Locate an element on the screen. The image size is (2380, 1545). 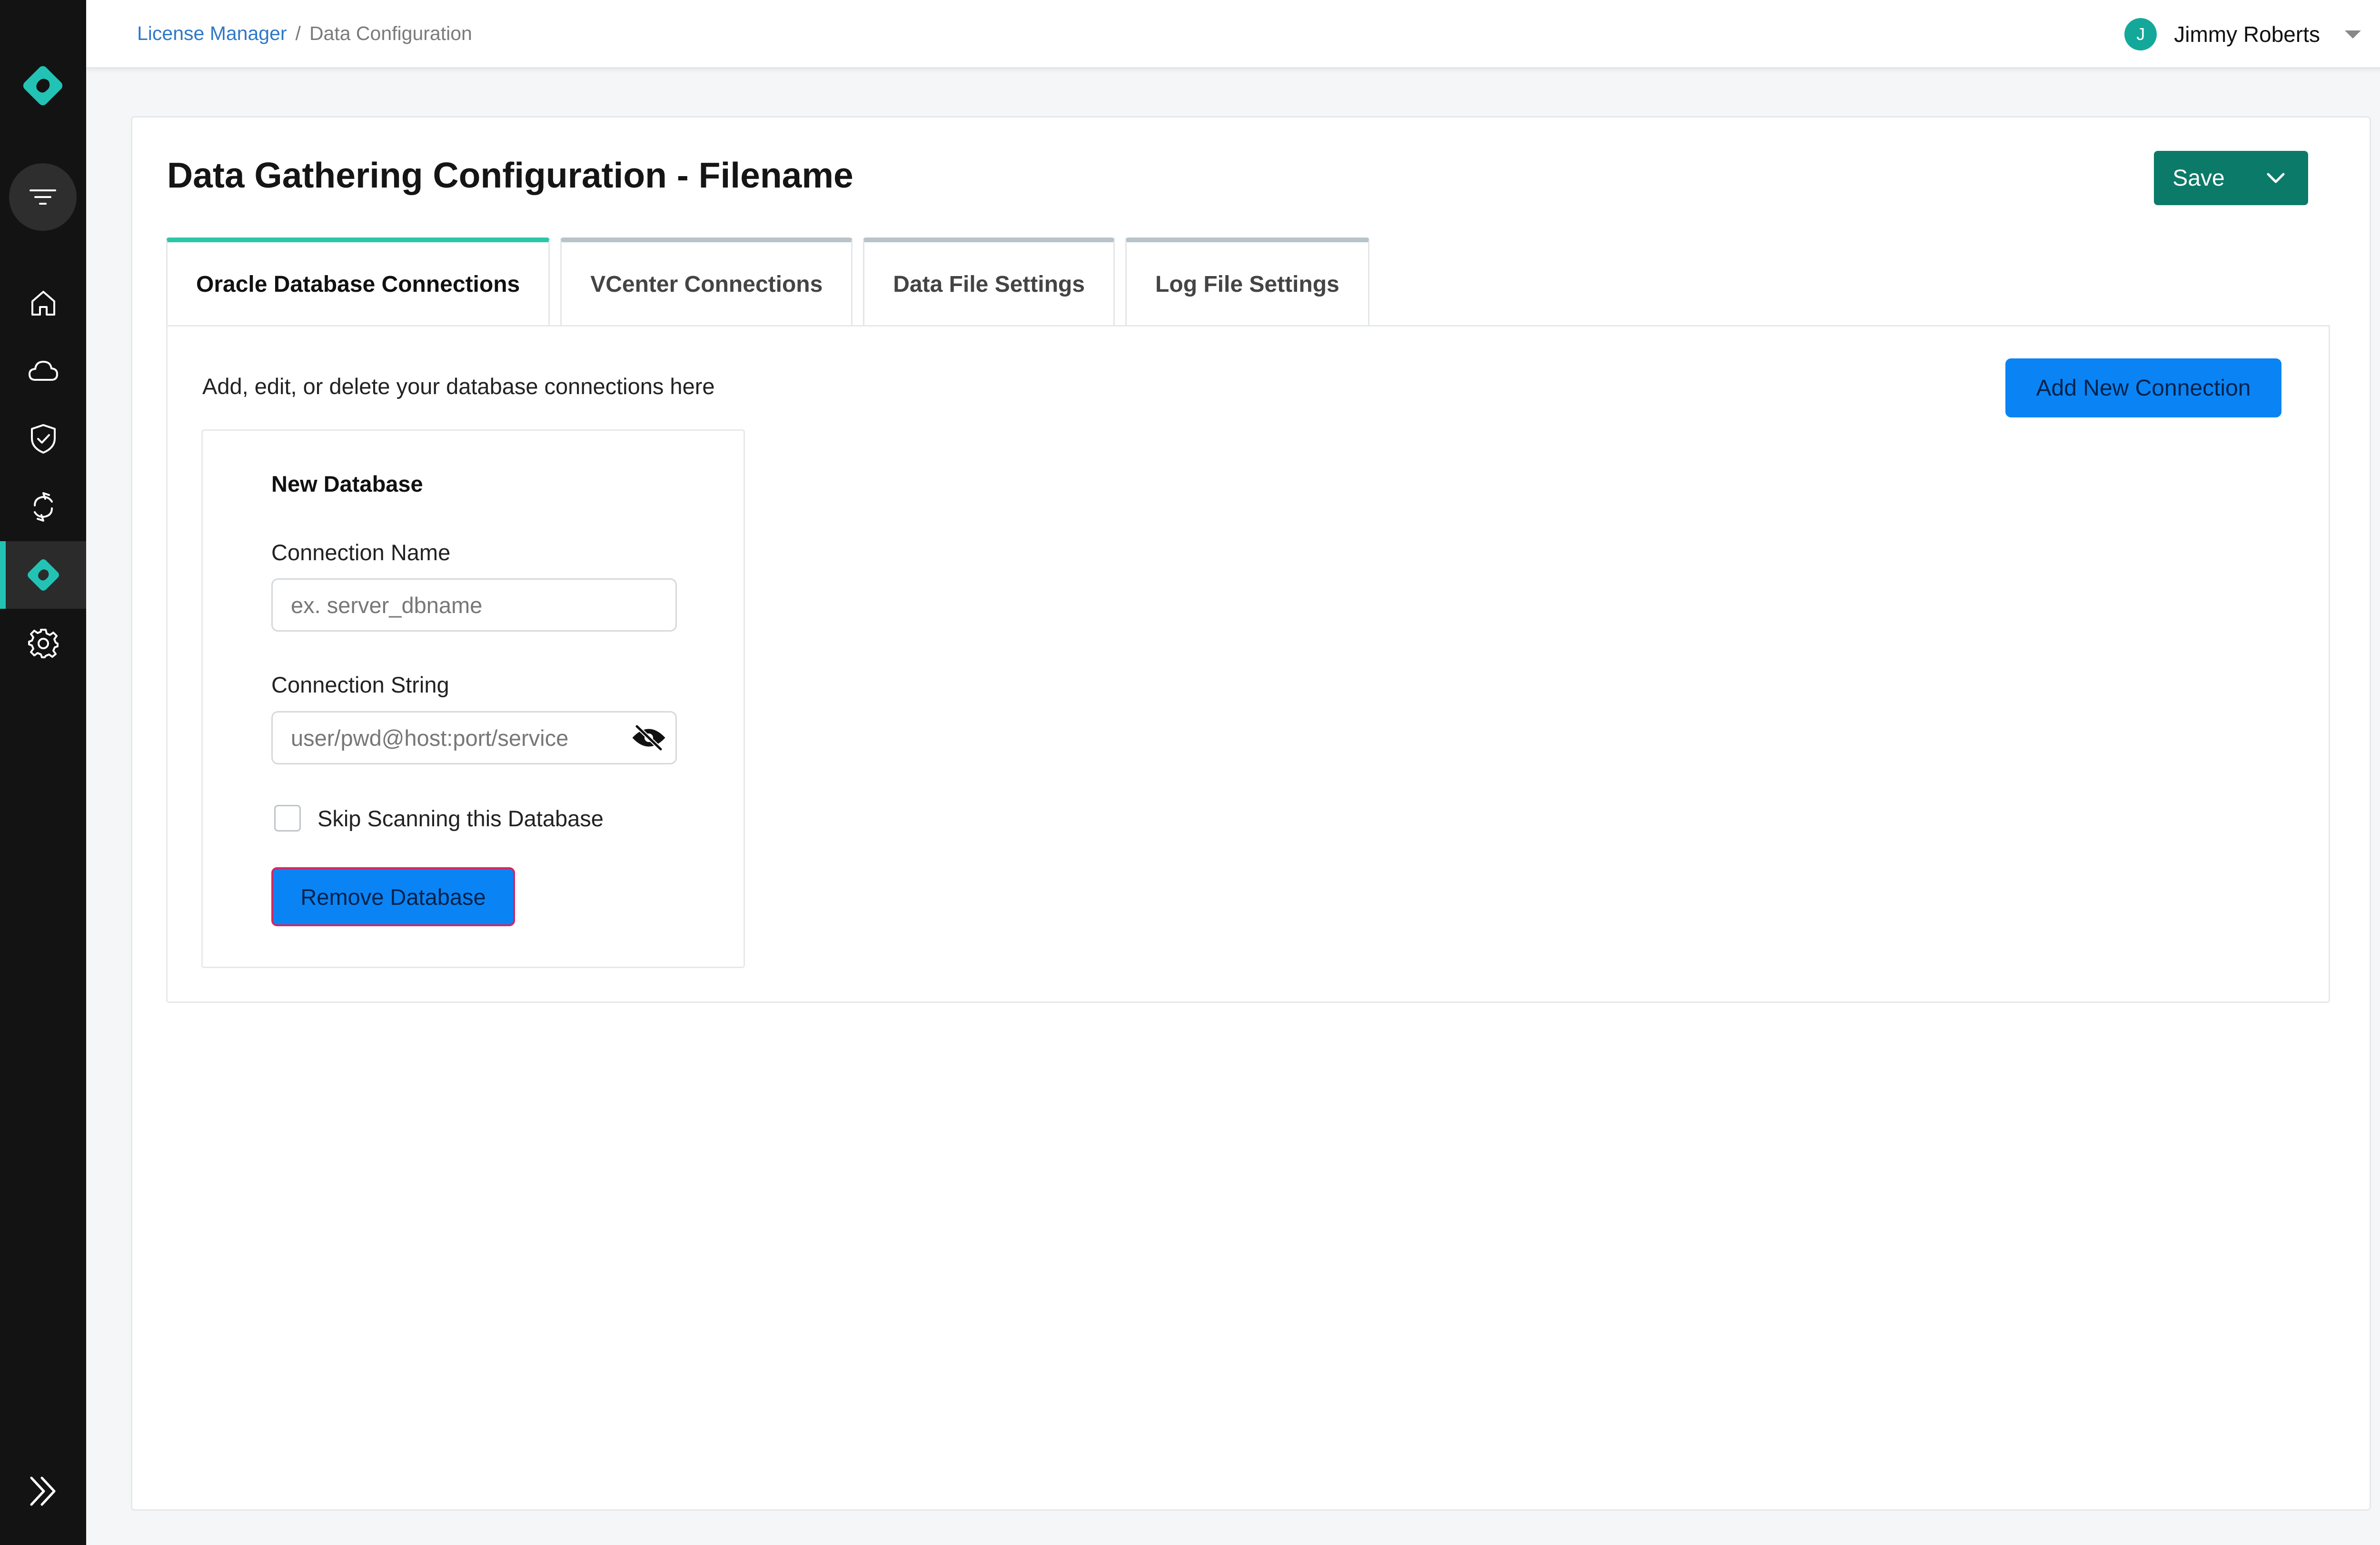
app-logo-icon is located at coordinates (43, 85).